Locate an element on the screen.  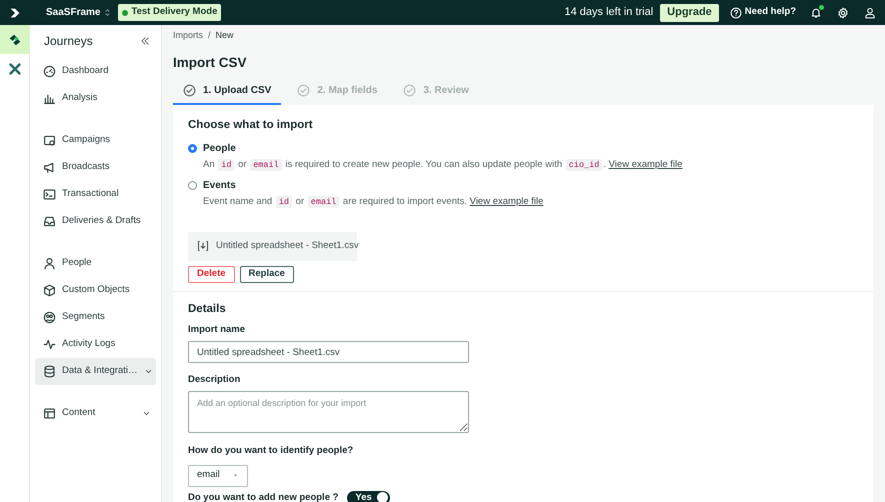
radio-label: Events is located at coordinates (219, 185).